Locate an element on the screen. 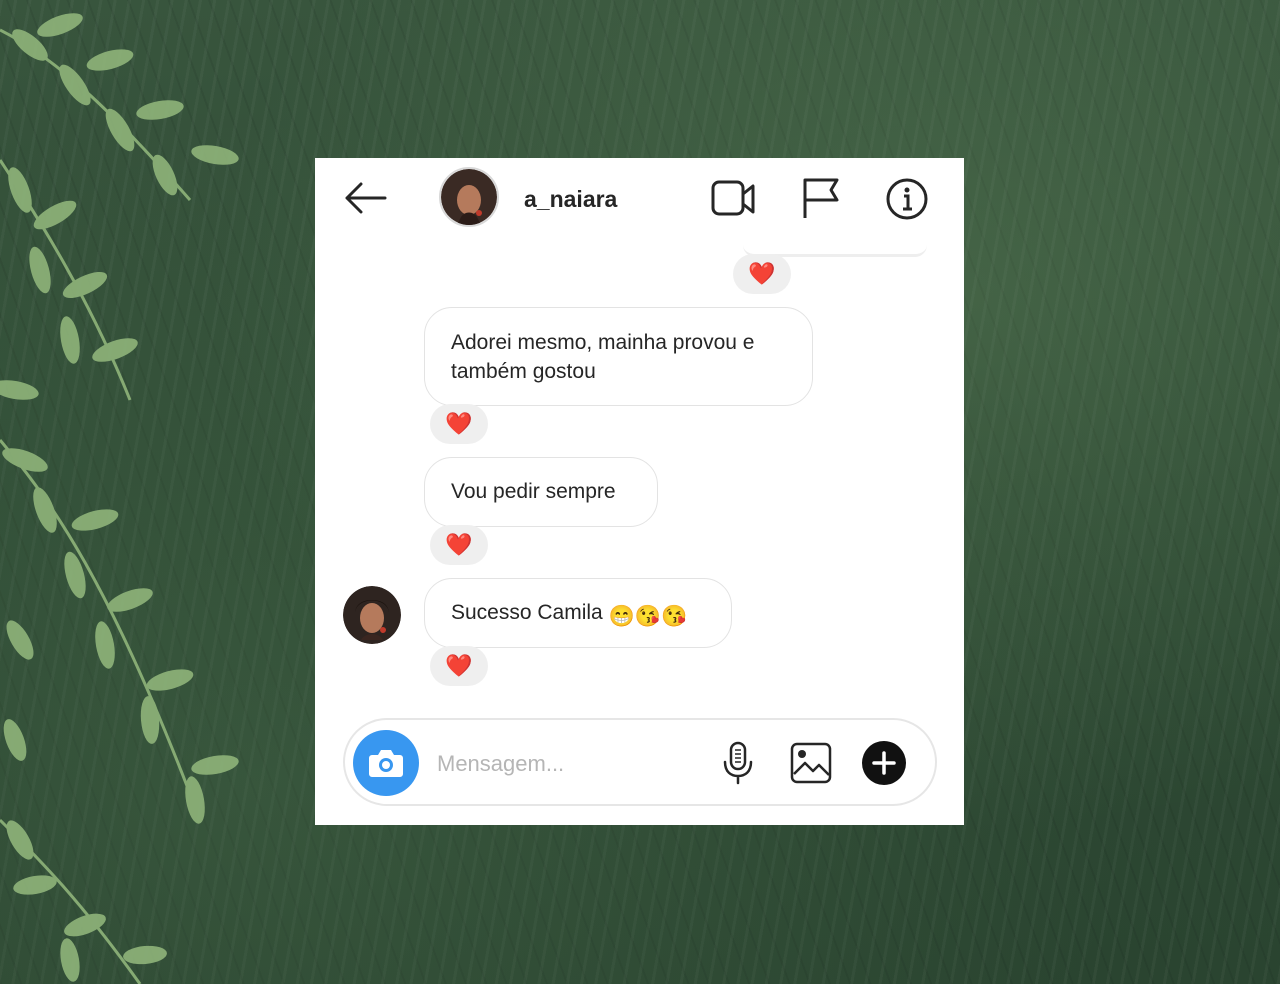 Image resolution: width=1280 pixels, height=984 pixels. sender-avatar is located at coordinates (372, 615).